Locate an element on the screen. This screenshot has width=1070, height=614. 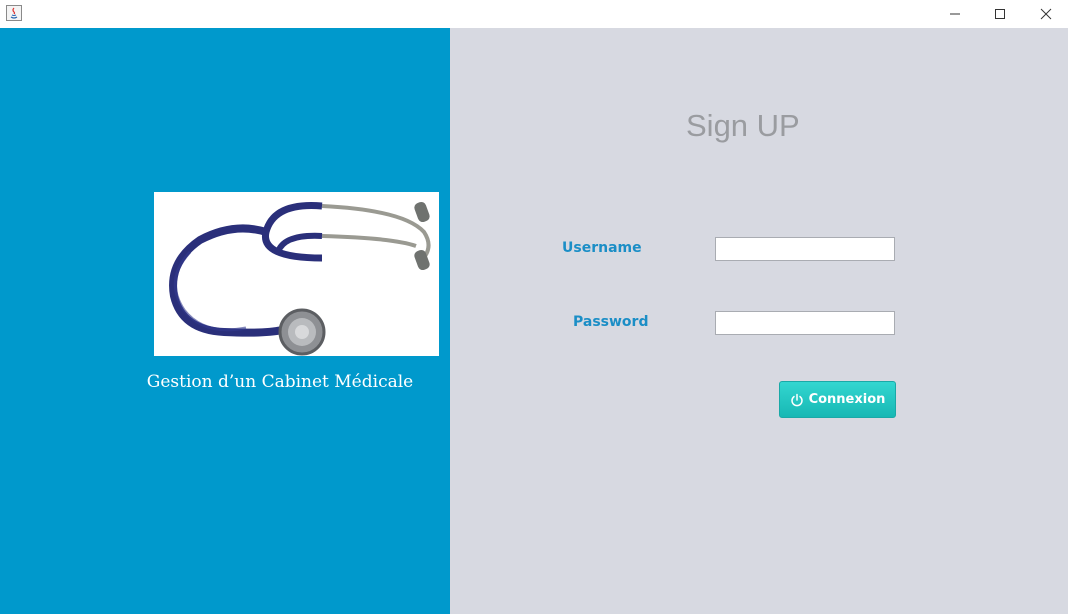
connexion-button: Connexion is located at coordinates (837, 399).